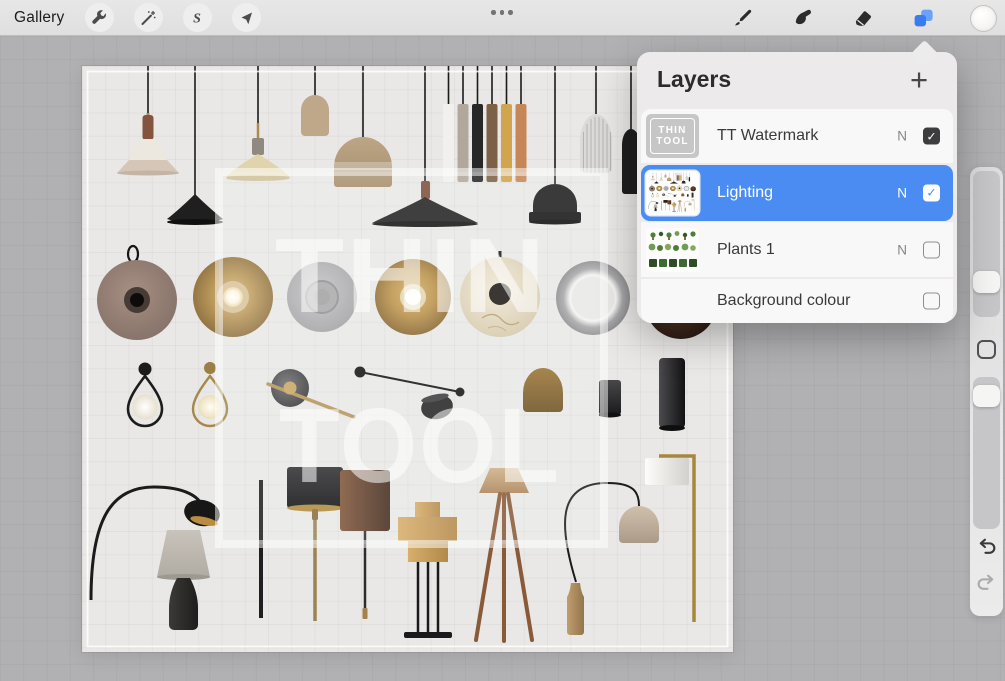  What do you see at coordinates (672, 130) in the screenshot?
I see `thumb-text: THIN` at bounding box center [672, 130].